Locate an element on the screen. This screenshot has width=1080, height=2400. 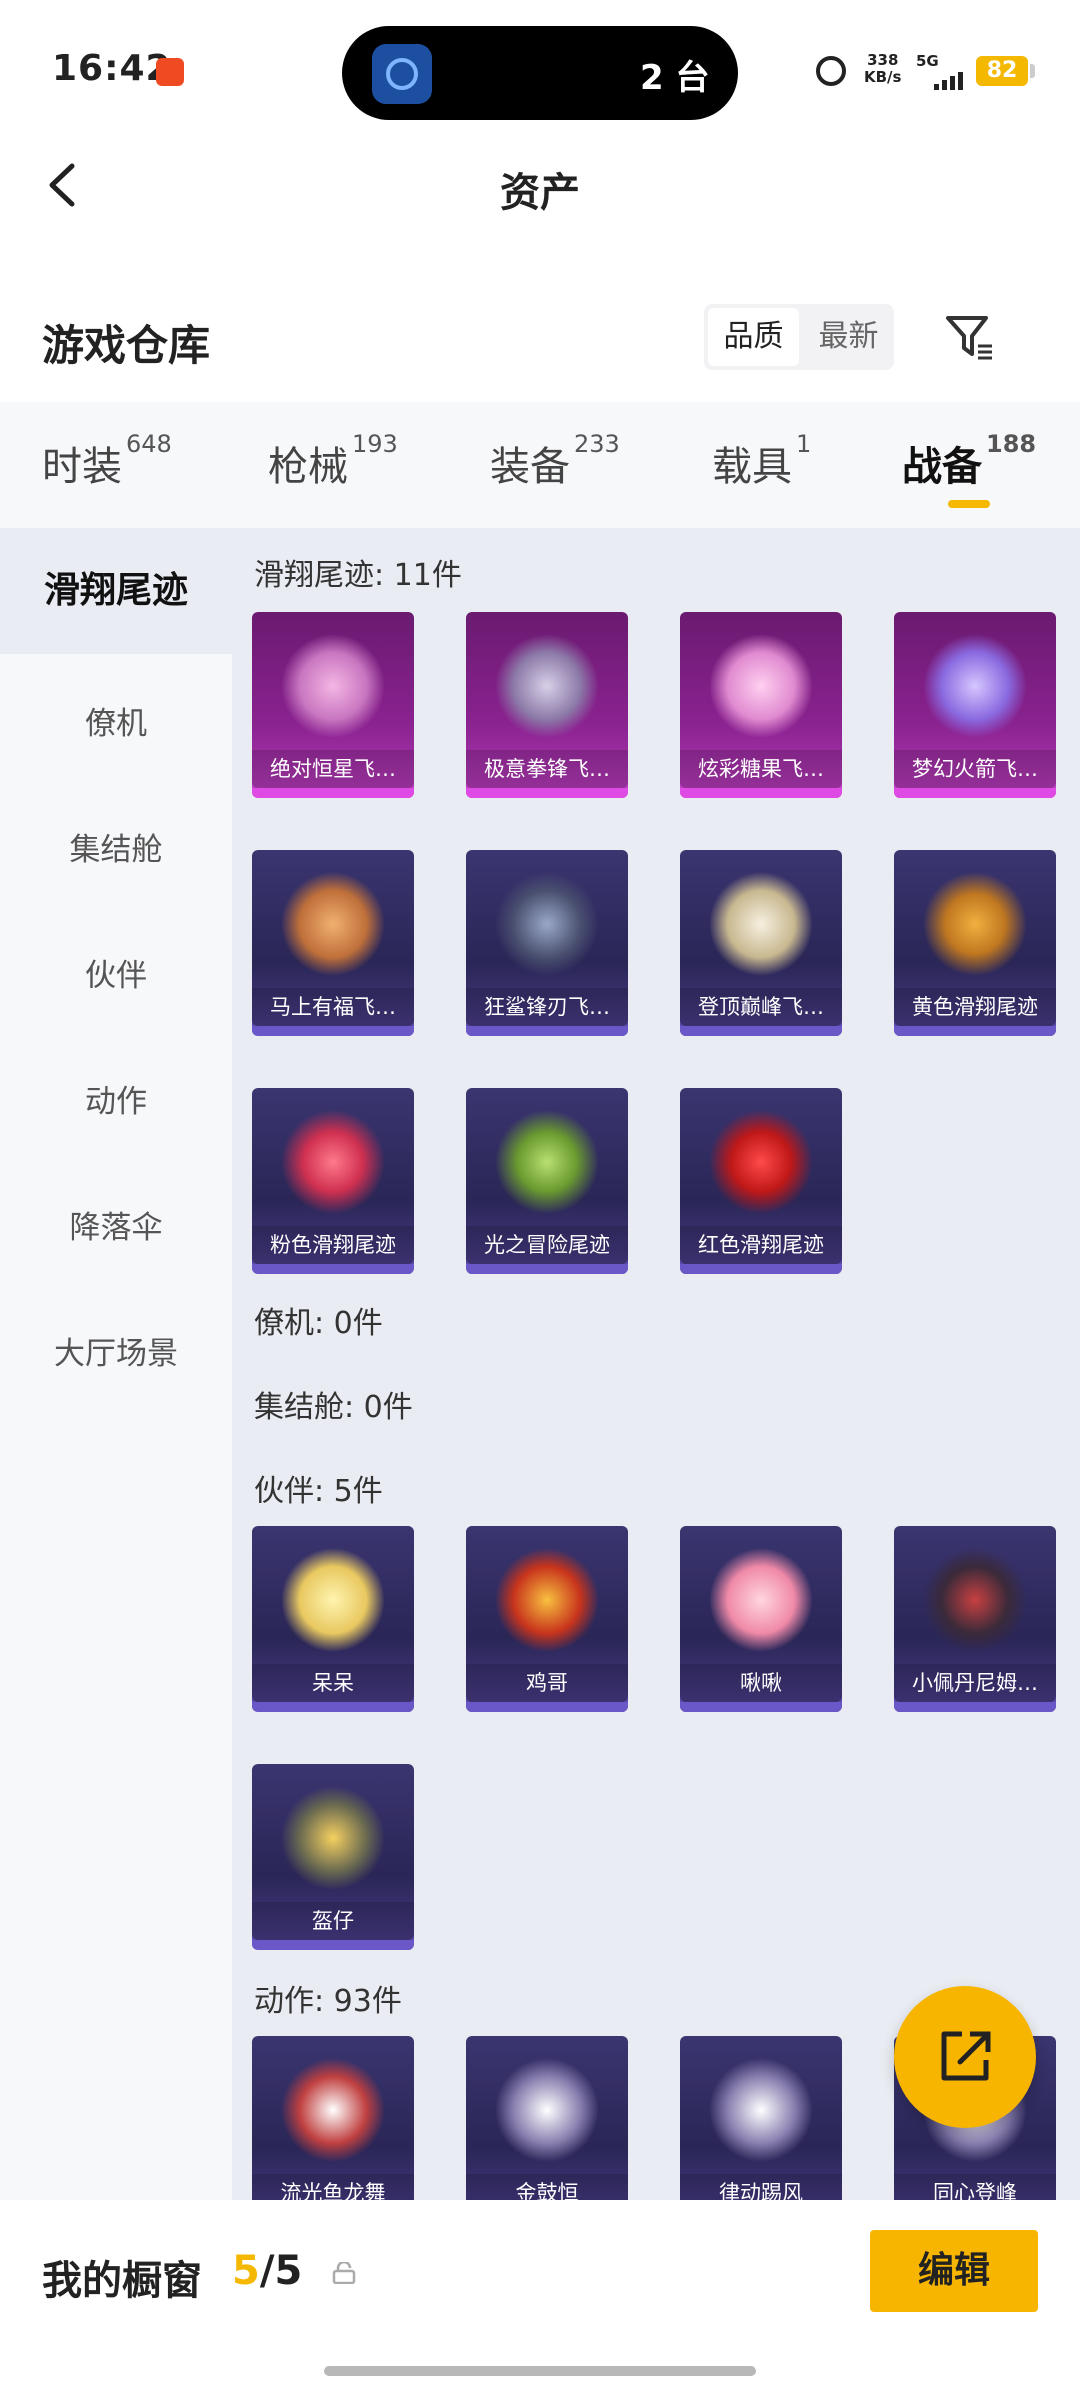
home-indicator is located at coordinates (540, 2371).